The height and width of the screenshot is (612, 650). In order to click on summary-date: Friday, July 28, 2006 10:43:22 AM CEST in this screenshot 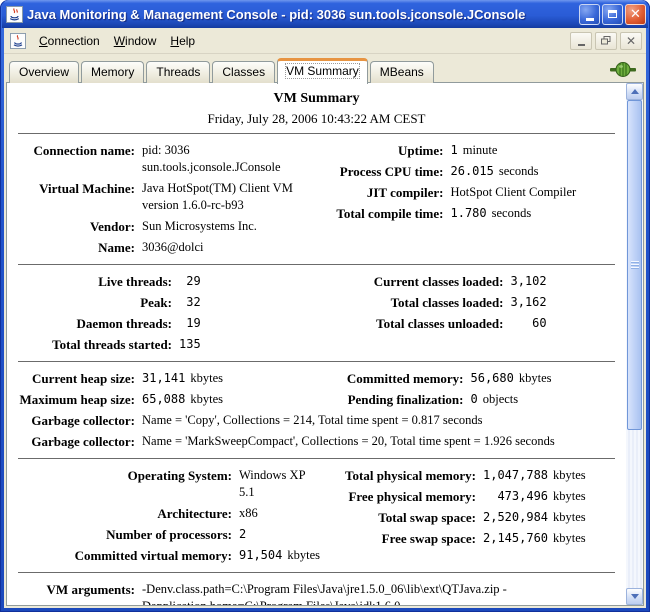, I will do `click(316, 118)`.